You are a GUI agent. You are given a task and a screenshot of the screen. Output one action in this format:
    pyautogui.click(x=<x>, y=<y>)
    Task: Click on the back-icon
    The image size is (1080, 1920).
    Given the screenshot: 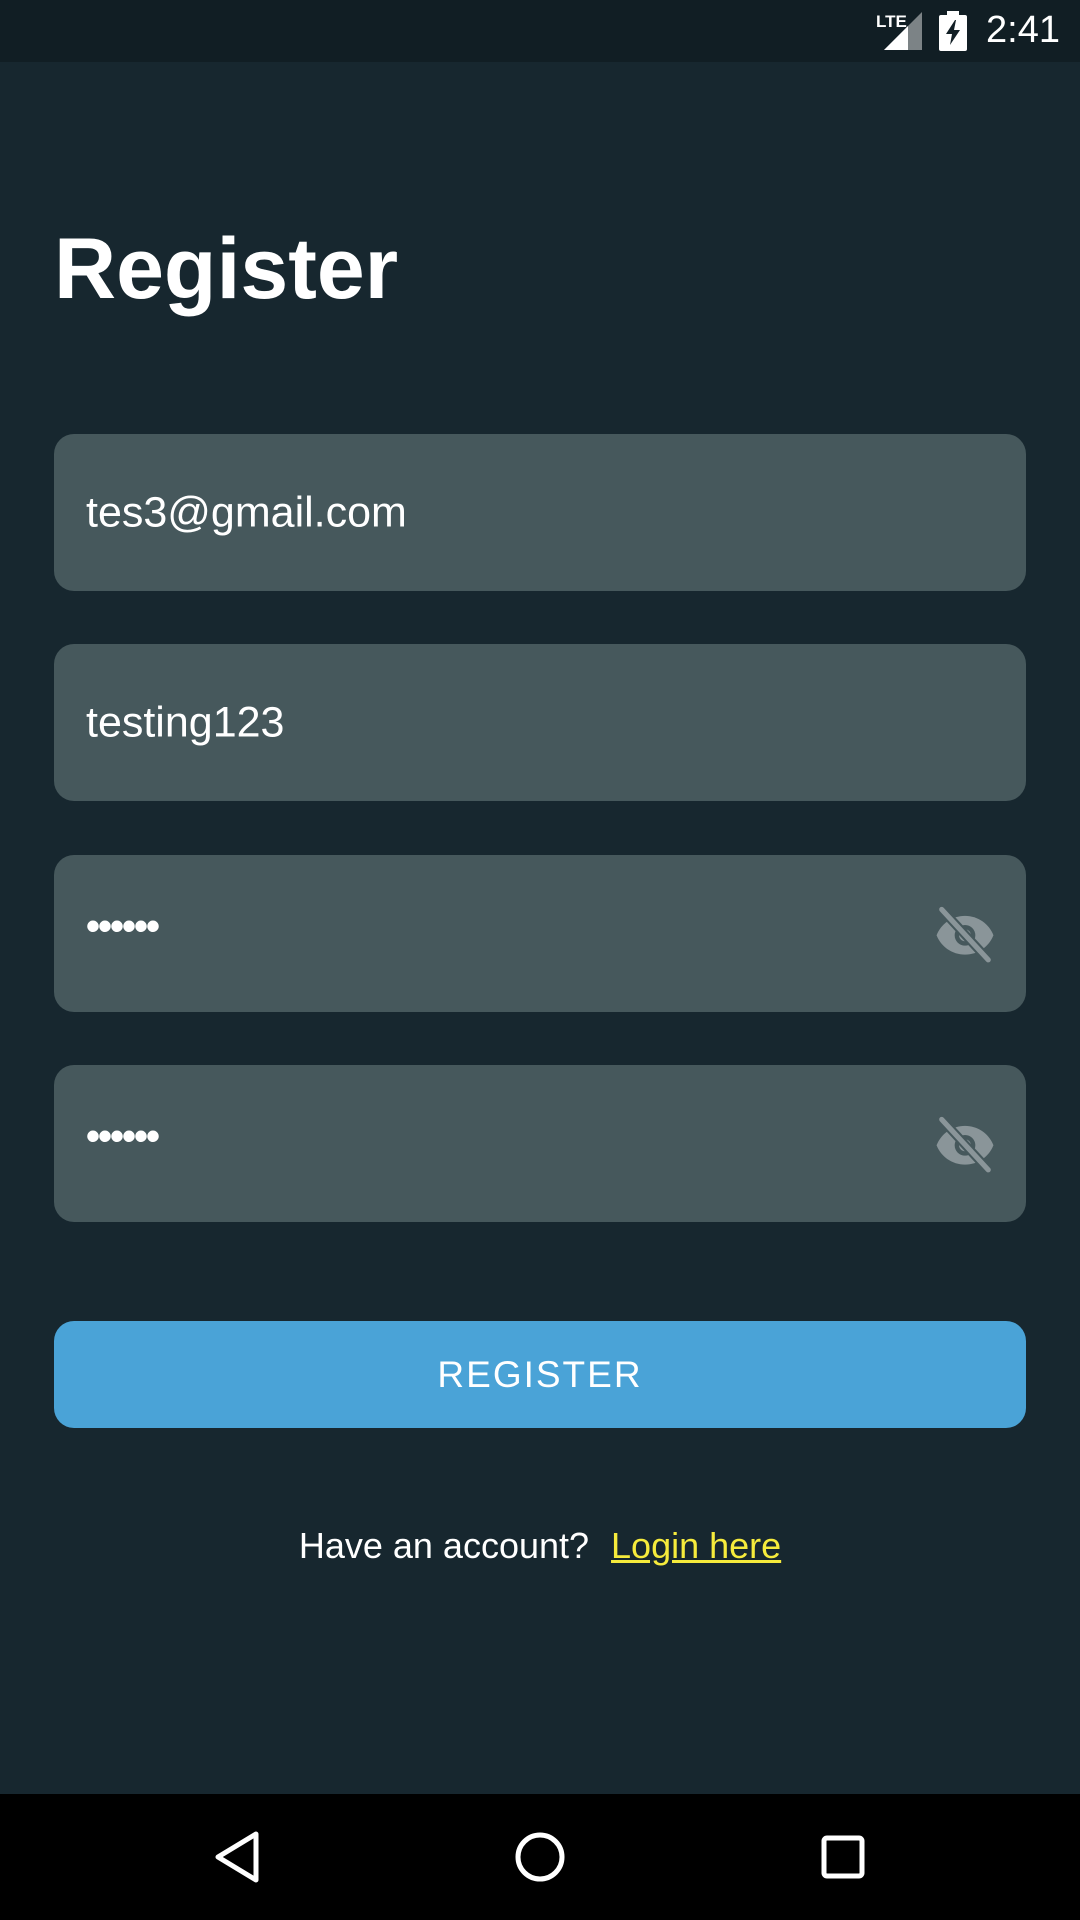 What is the action you would take?
    pyautogui.click(x=237, y=1857)
    